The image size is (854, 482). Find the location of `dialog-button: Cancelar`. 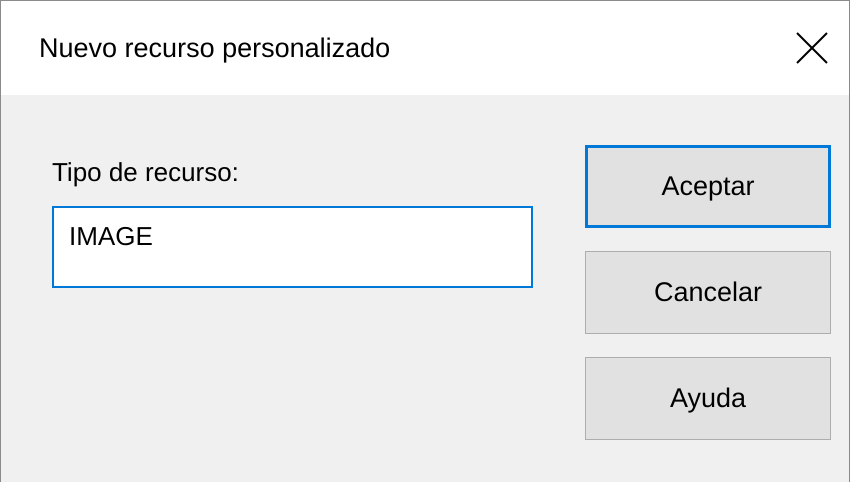

dialog-button: Cancelar is located at coordinates (708, 292).